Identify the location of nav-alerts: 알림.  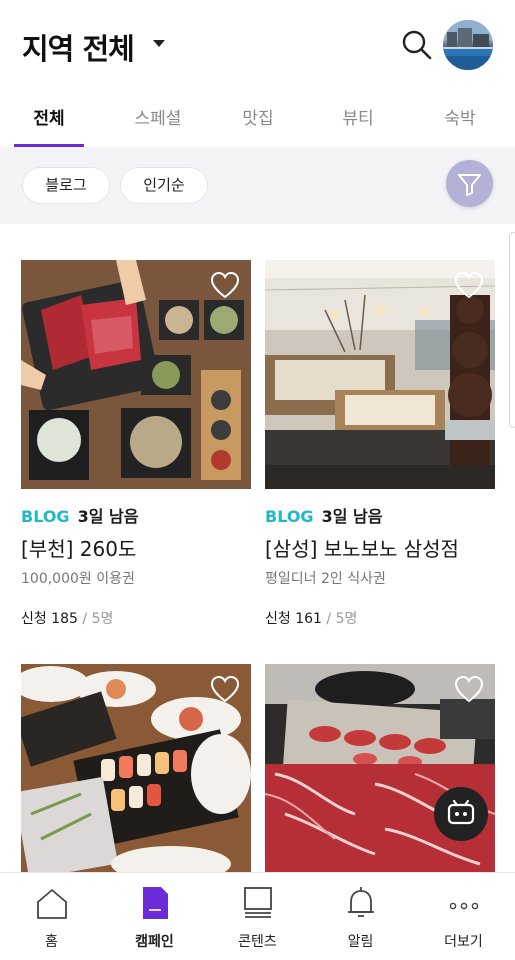
(360, 916).